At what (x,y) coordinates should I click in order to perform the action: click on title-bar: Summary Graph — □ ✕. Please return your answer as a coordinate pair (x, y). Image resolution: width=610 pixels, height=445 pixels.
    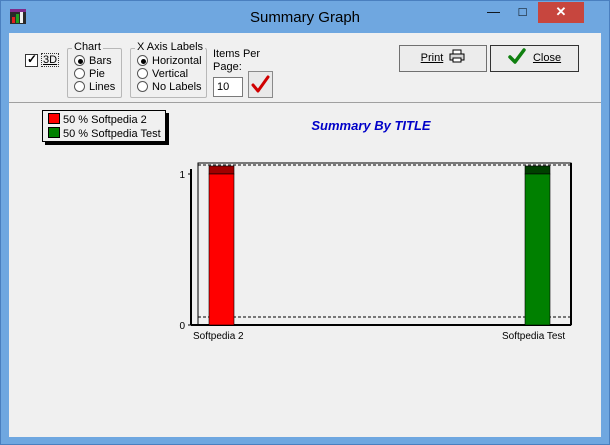
    Looking at the image, I should click on (305, 17).